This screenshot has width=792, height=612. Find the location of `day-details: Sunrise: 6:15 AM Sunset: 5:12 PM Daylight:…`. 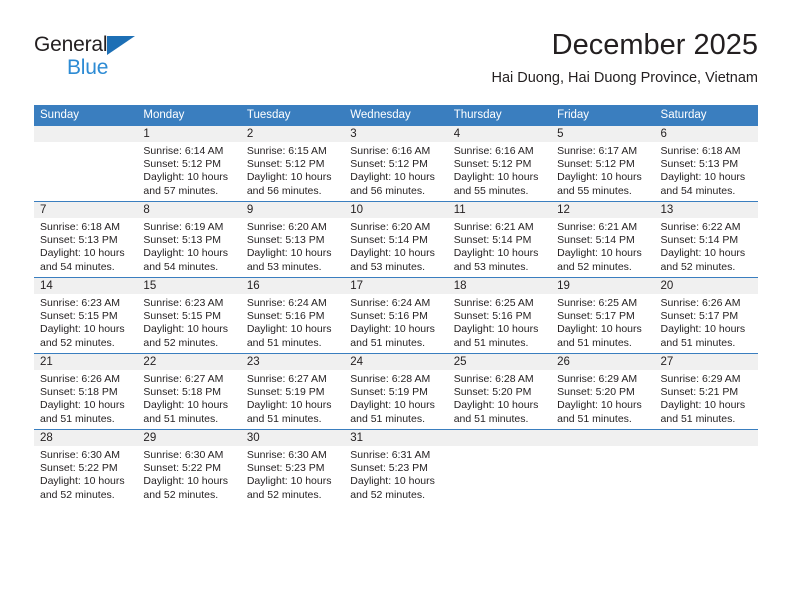

day-details: Sunrise: 6:15 AM Sunset: 5:12 PM Daylight:… is located at coordinates (292, 170).